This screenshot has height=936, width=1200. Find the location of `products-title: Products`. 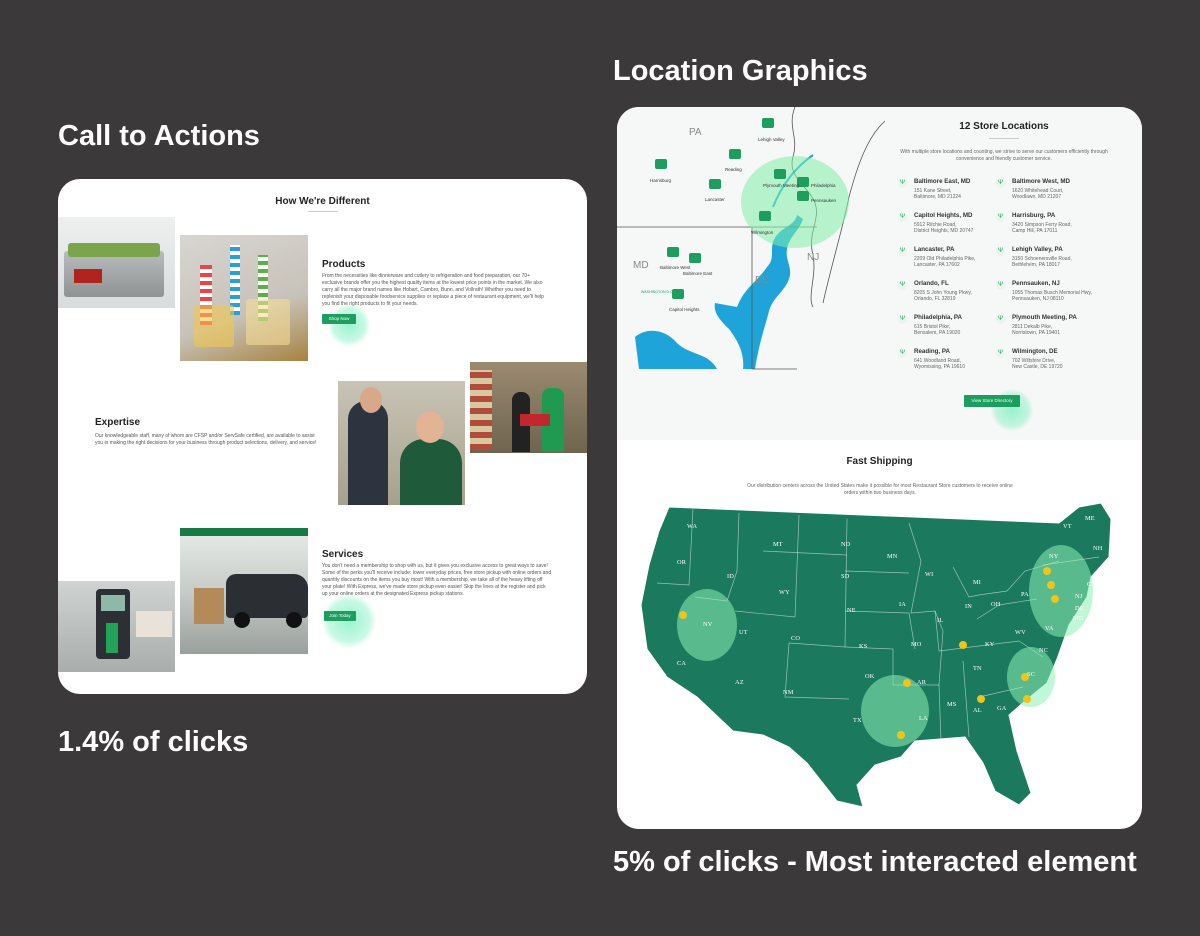

products-title: Products is located at coordinates (344, 264).